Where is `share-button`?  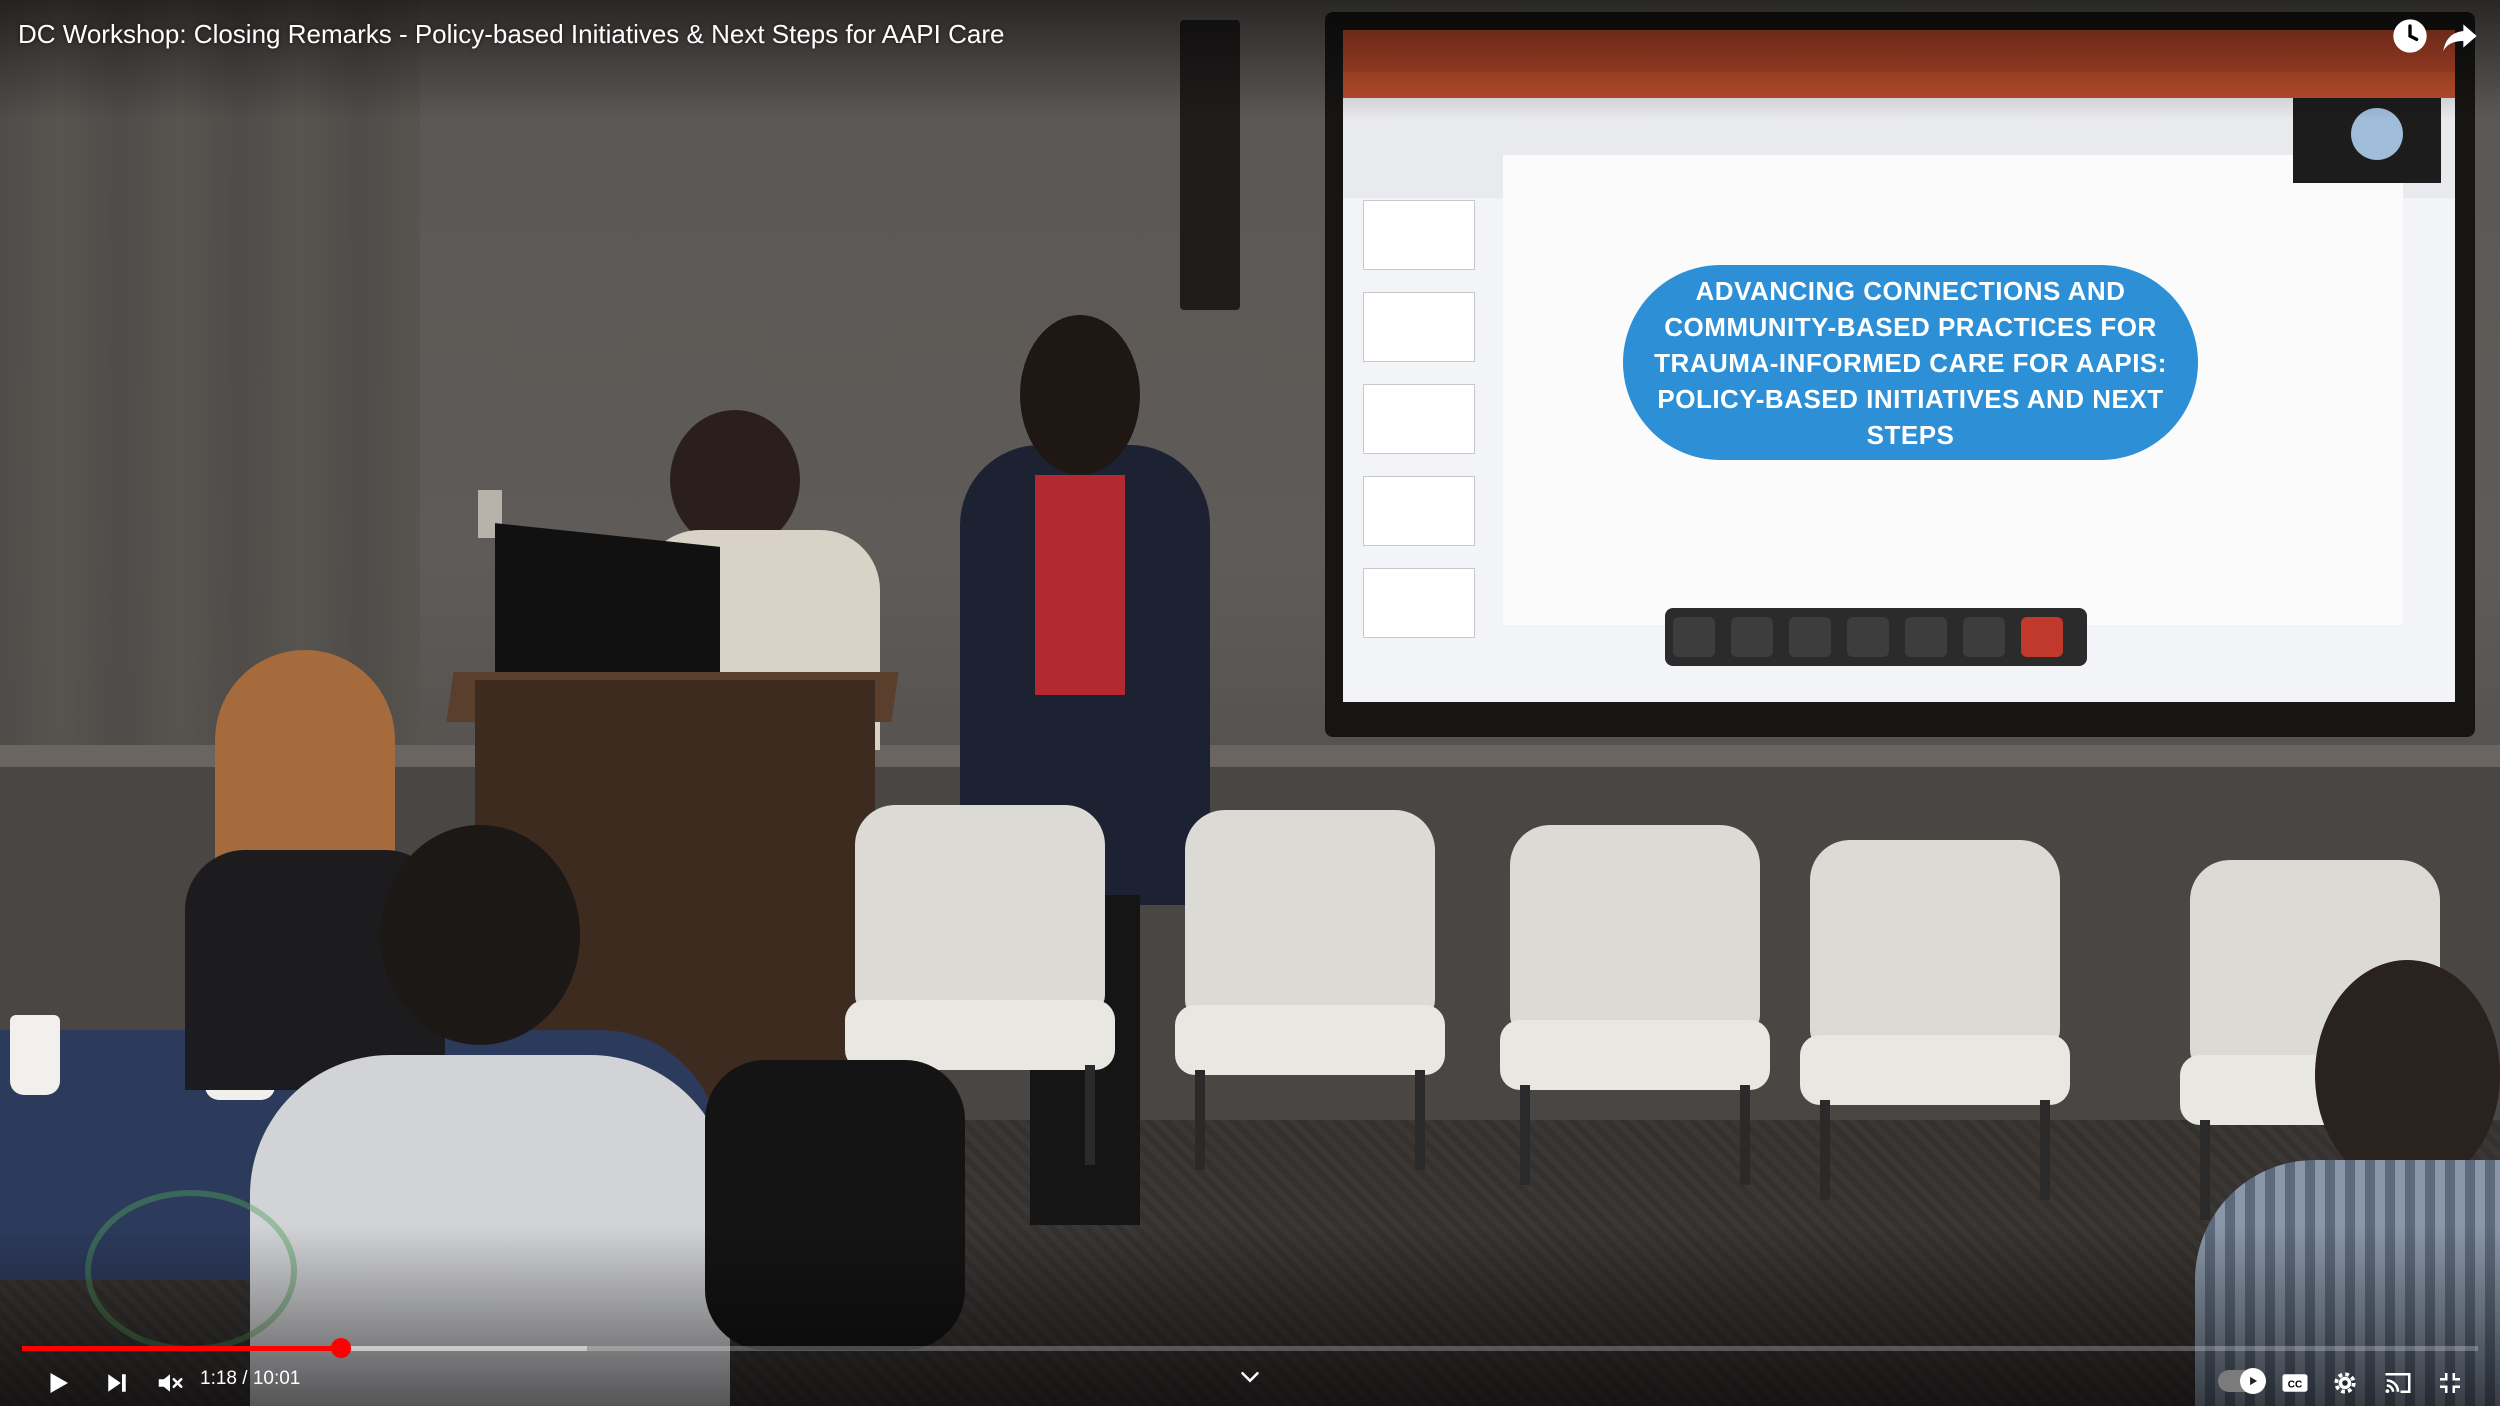 share-button is located at coordinates (2460, 36).